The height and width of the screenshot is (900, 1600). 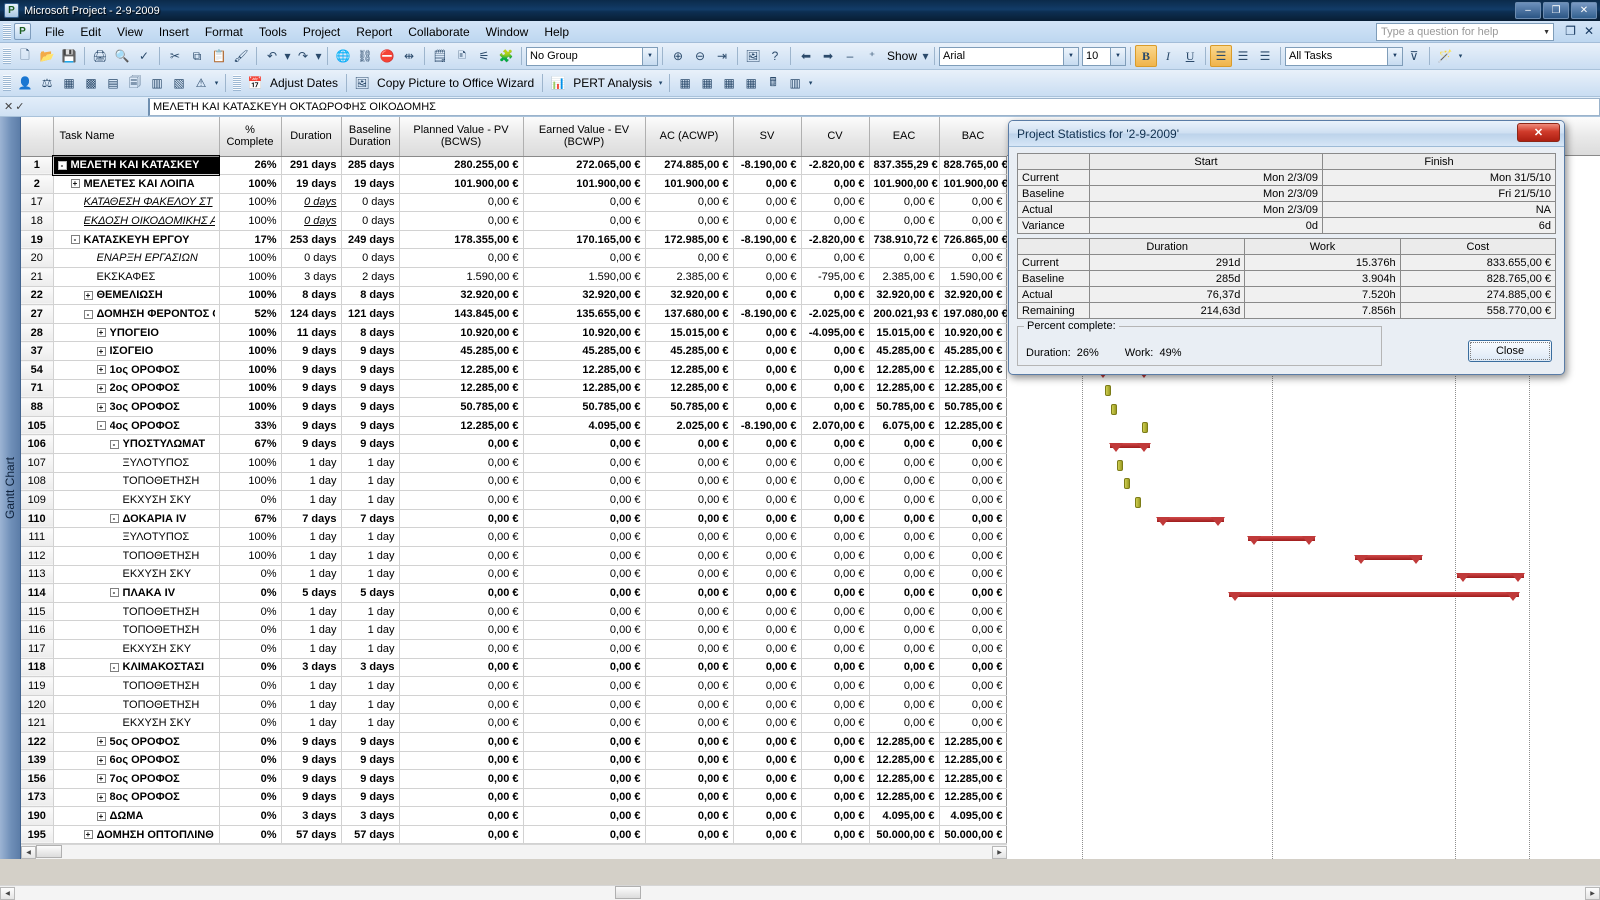 What do you see at coordinates (37, 296) in the screenshot?
I see `row-id-cell: 22` at bounding box center [37, 296].